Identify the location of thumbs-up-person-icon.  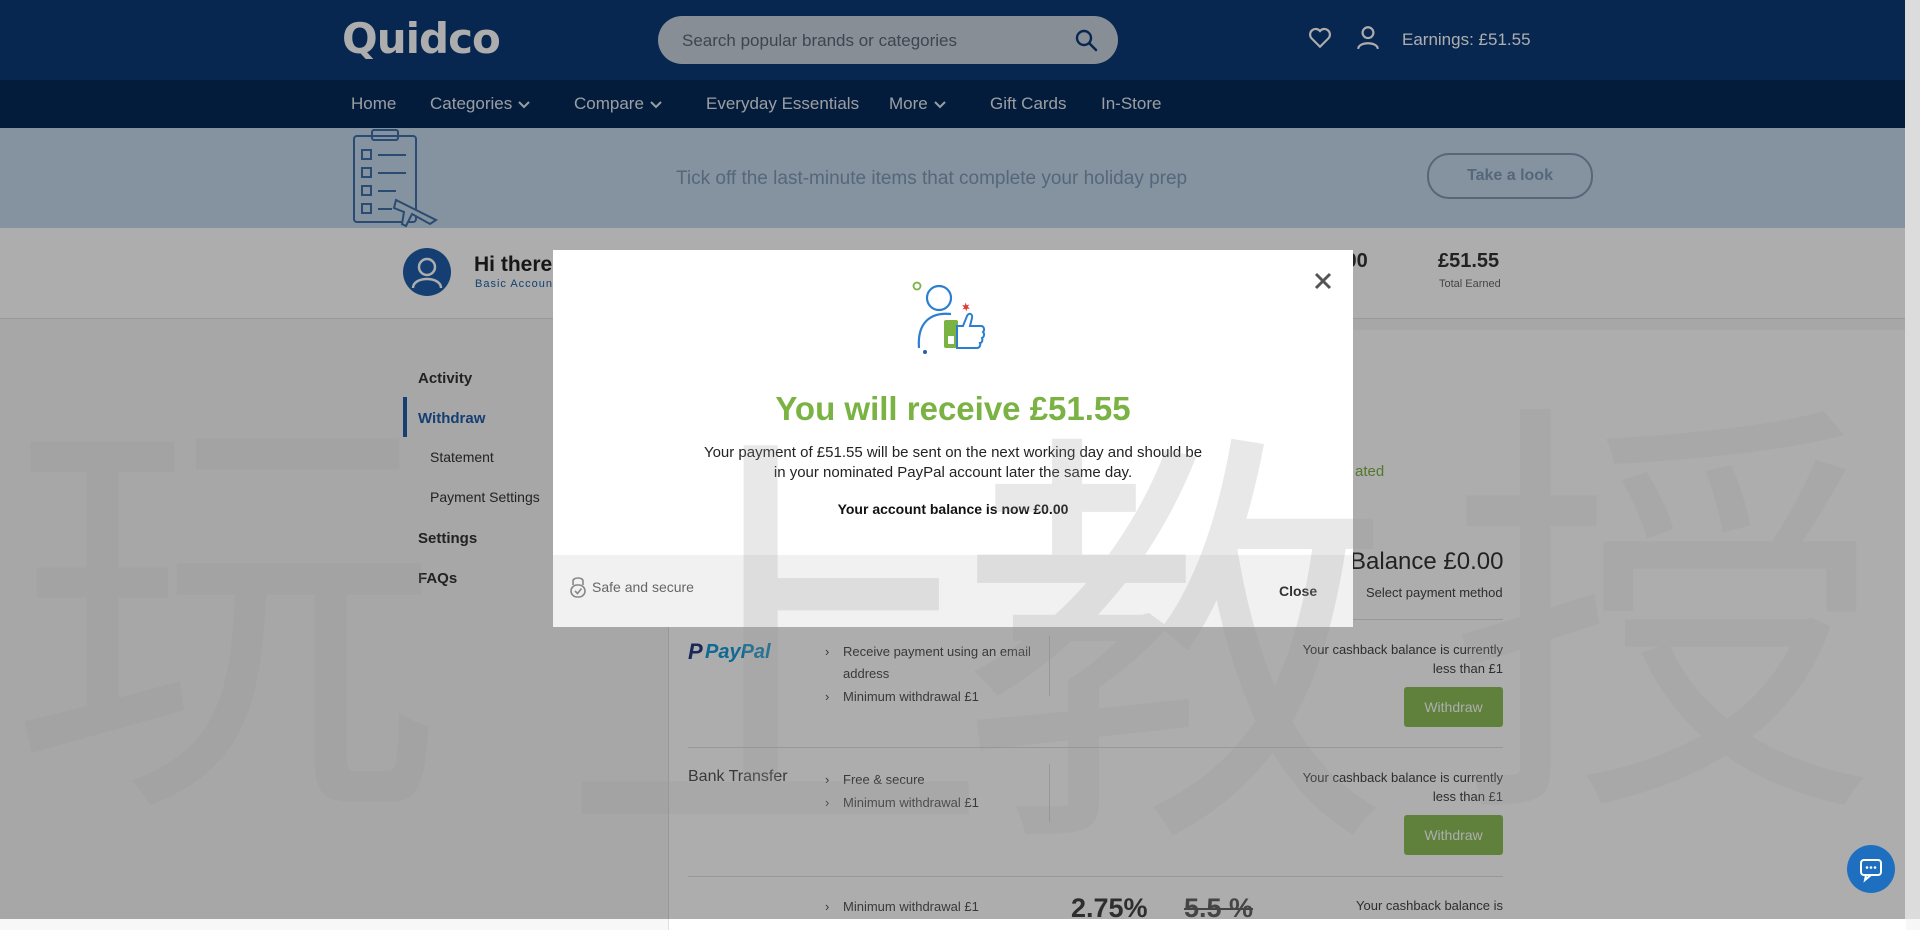
(953, 324).